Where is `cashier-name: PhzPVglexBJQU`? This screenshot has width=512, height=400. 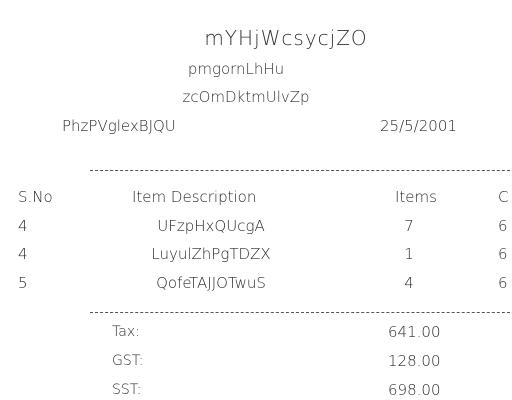
cashier-name: PhzPVglexBJQU is located at coordinates (119, 126).